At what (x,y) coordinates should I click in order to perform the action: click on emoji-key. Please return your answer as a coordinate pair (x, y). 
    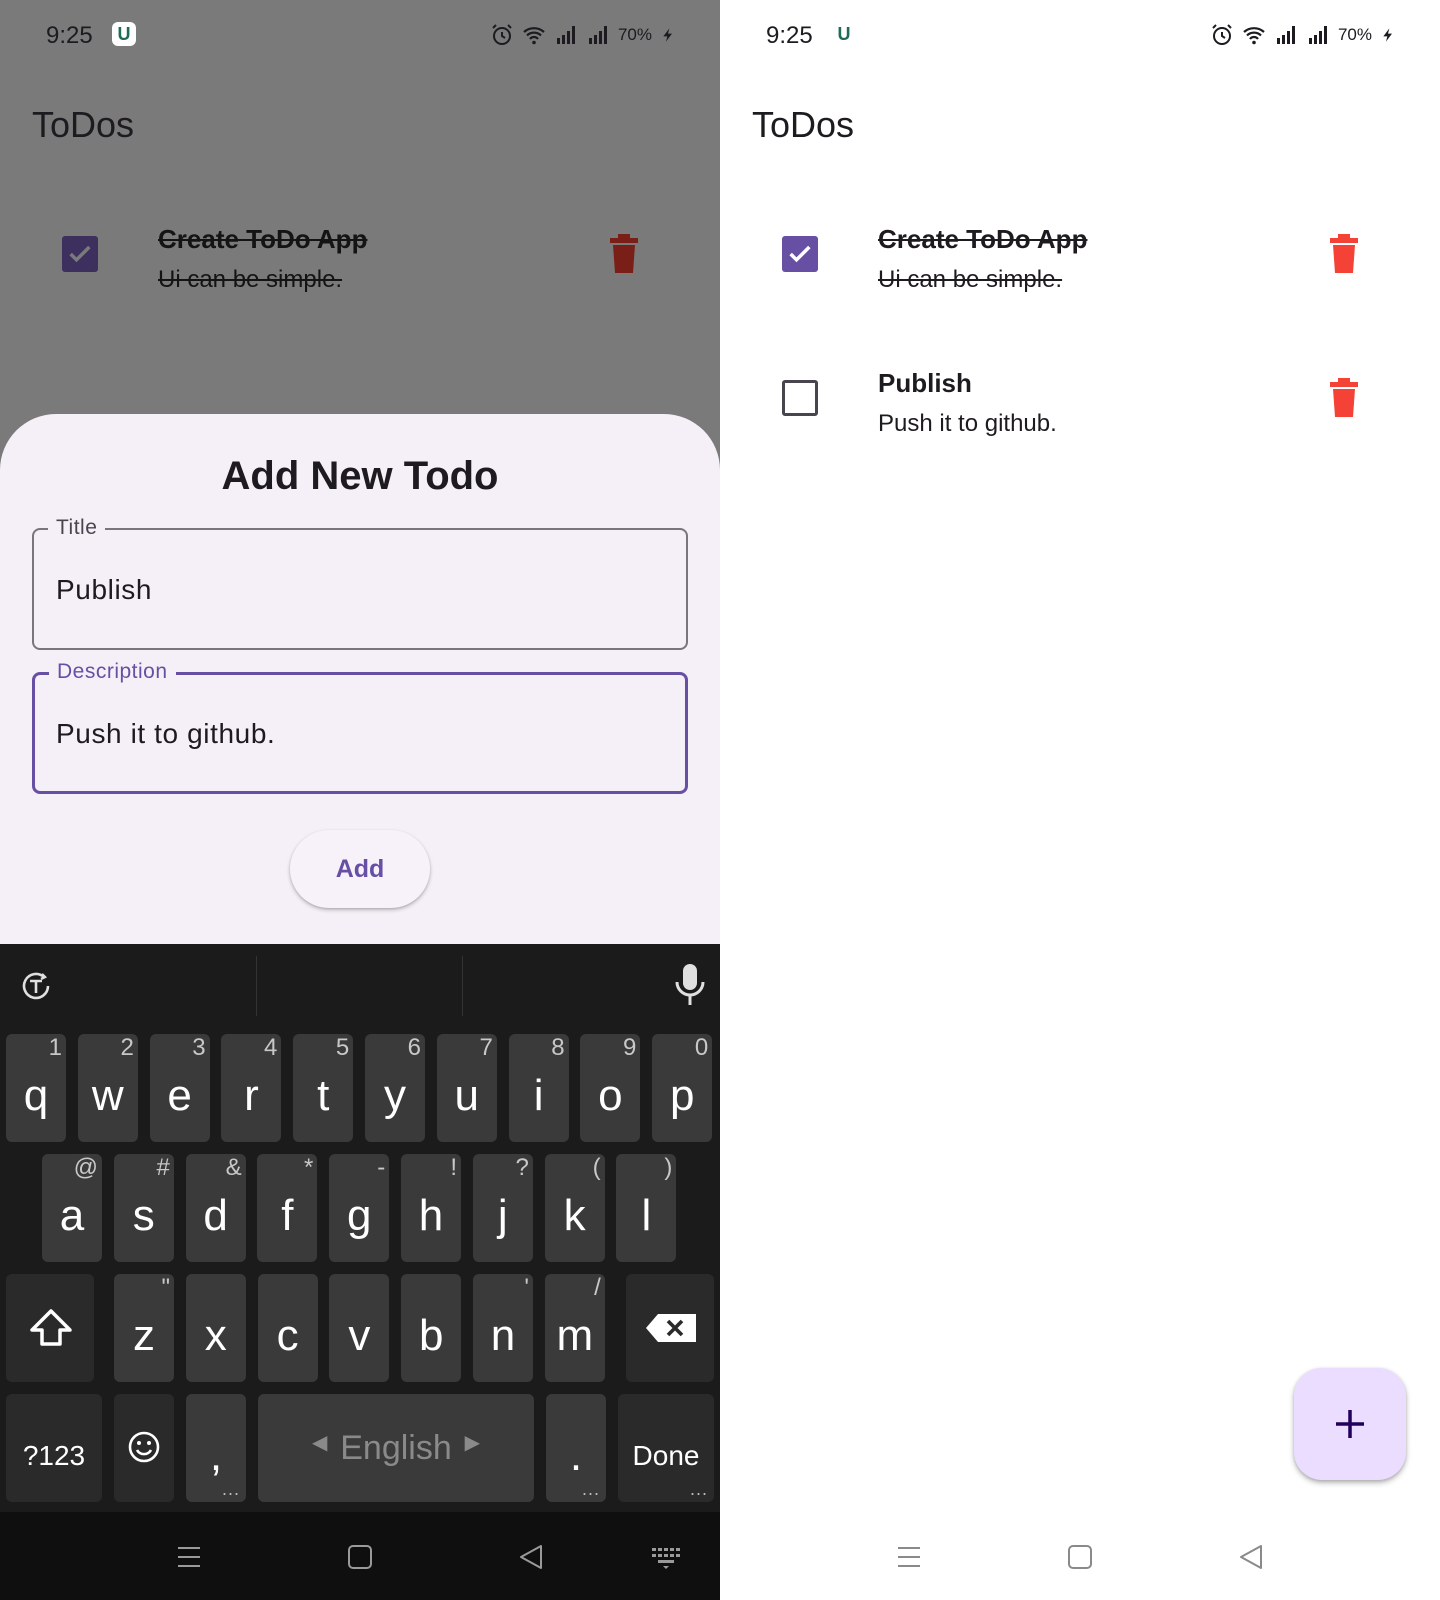
    Looking at the image, I should click on (144, 1448).